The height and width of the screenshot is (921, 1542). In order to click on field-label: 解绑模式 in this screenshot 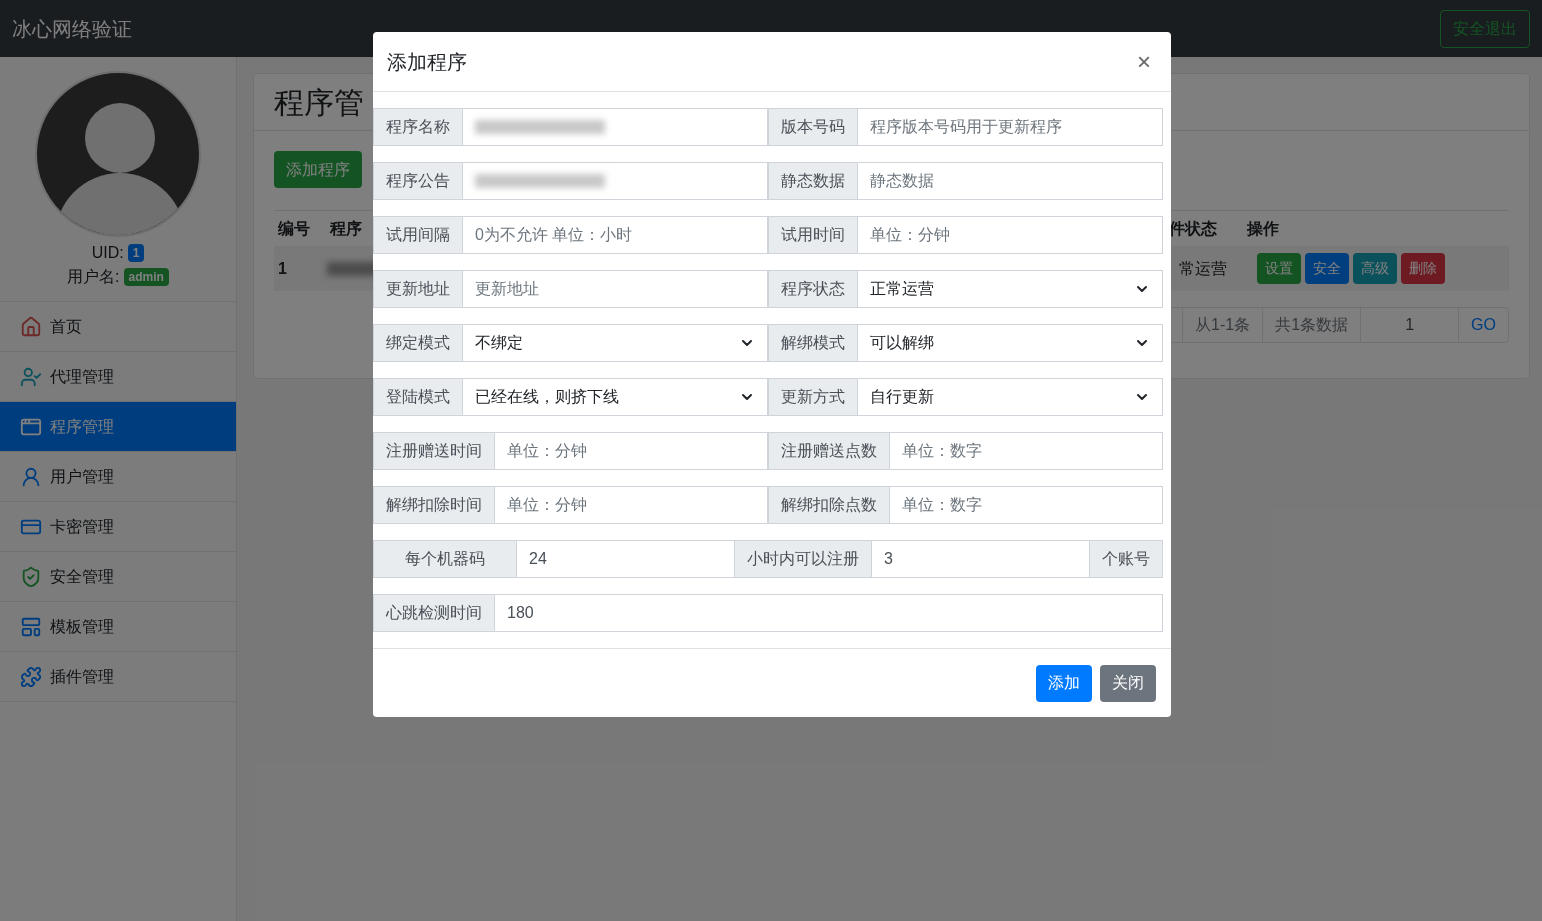, I will do `click(813, 343)`.